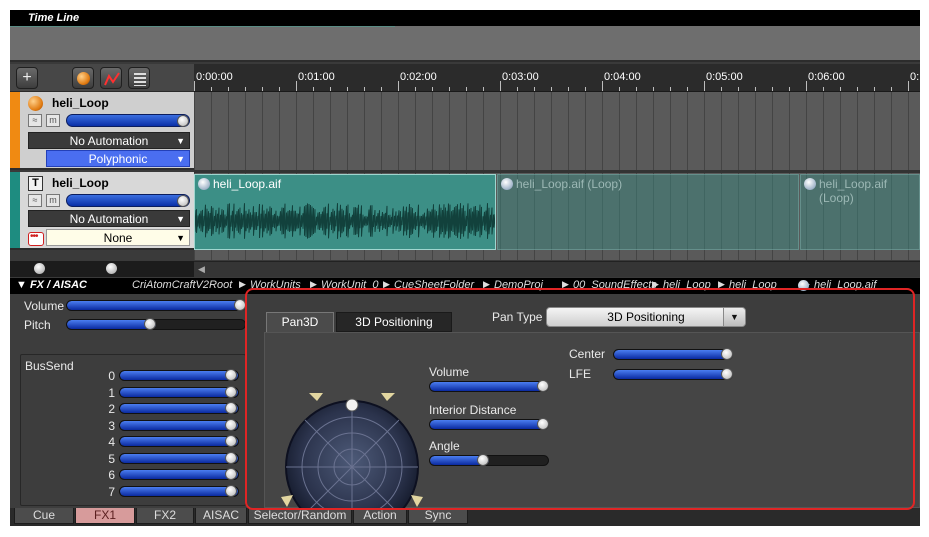 This screenshot has height=537, width=929. Describe the element at coordinates (204, 184) in the screenshot. I see `audio-file-icon` at that location.